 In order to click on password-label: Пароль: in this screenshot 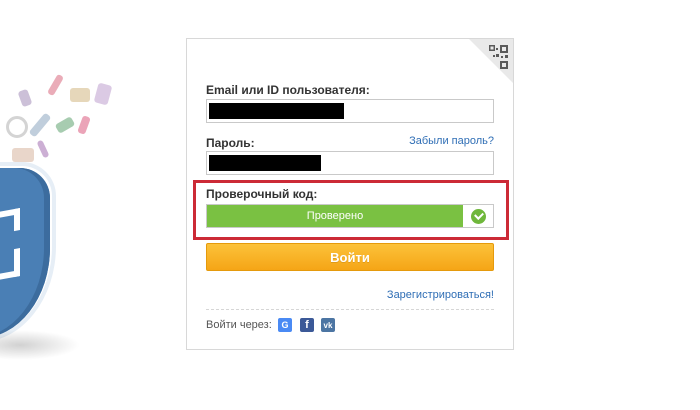, I will do `click(230, 143)`.